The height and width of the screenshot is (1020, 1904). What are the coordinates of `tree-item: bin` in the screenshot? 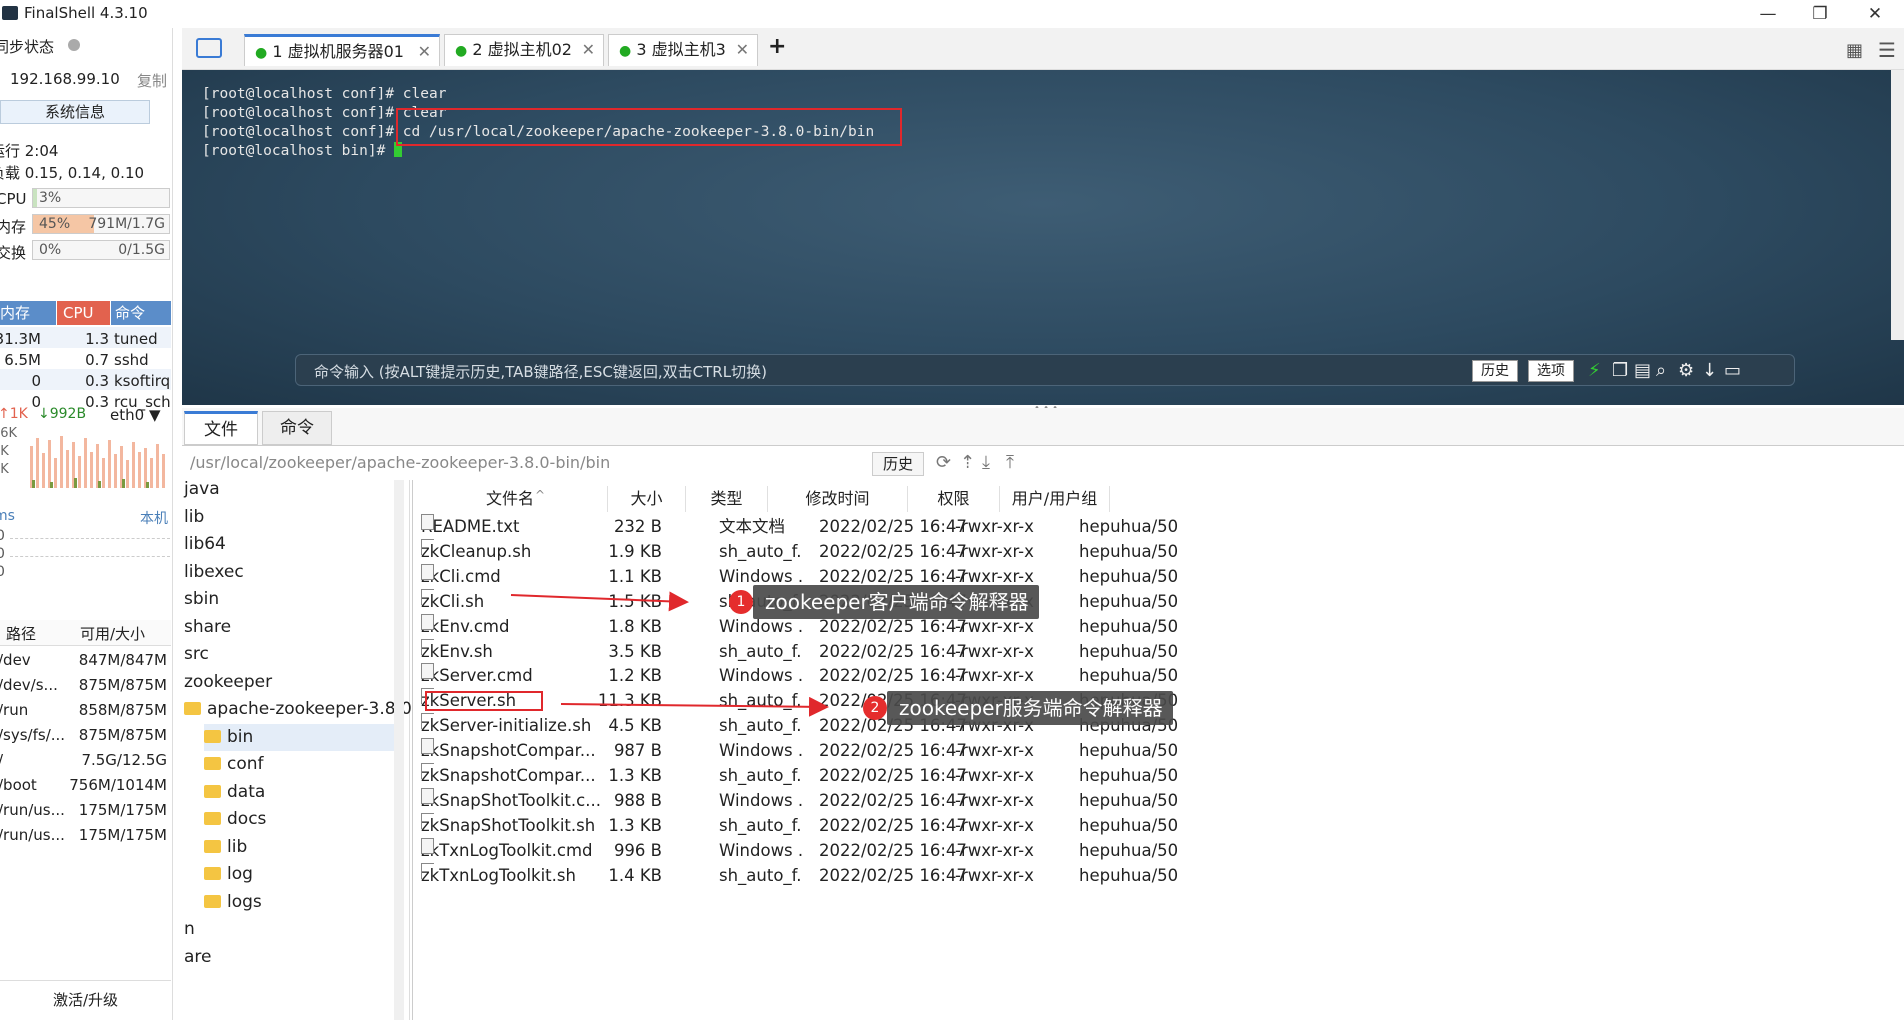 It's located at (304, 737).